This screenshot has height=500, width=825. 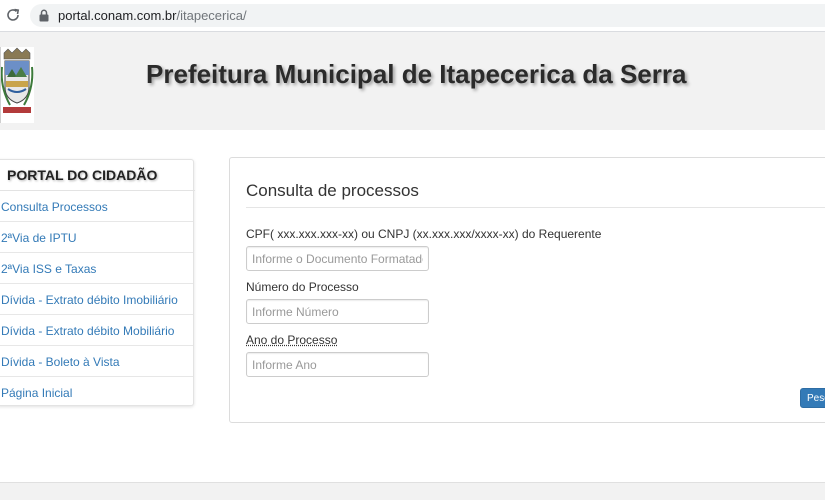 What do you see at coordinates (212, 15) in the screenshot?
I see `url-path: /itapecerica/` at bounding box center [212, 15].